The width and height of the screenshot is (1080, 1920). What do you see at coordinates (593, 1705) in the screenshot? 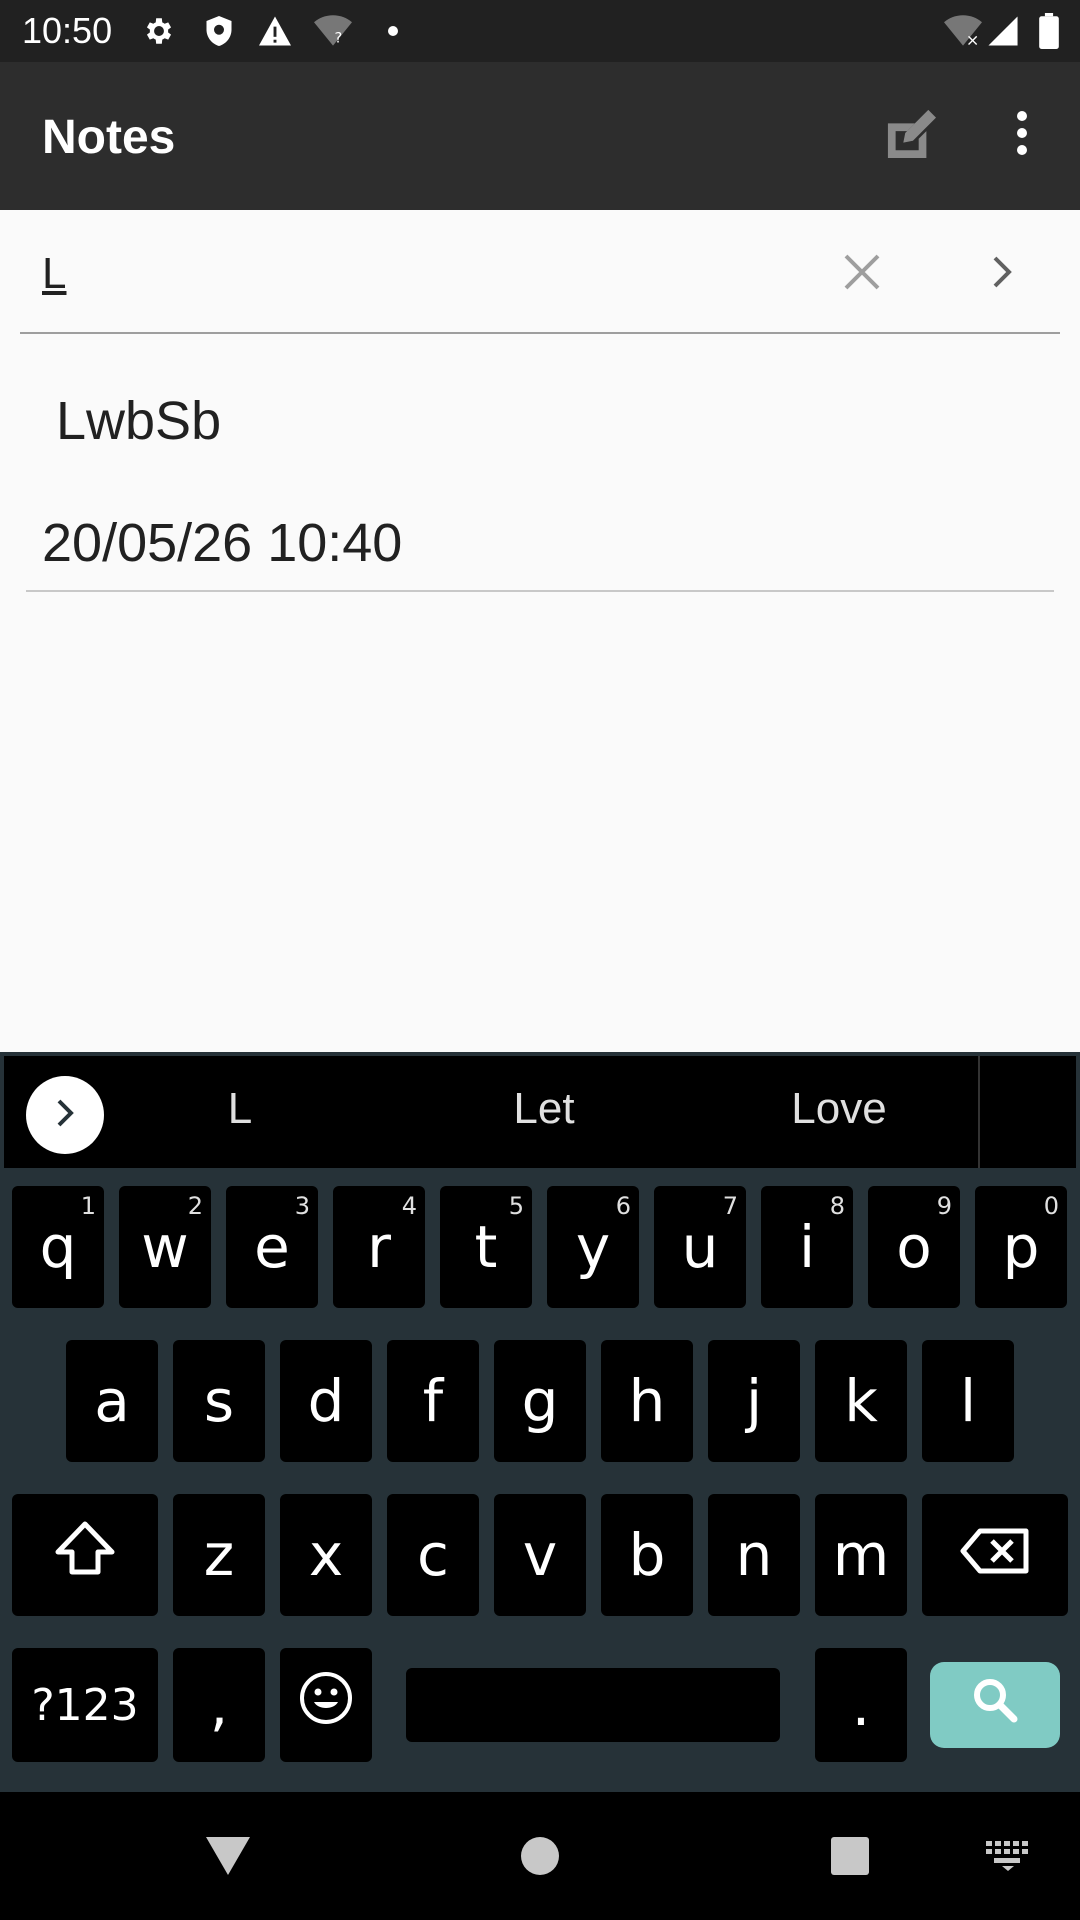
I see `space-key` at bounding box center [593, 1705].